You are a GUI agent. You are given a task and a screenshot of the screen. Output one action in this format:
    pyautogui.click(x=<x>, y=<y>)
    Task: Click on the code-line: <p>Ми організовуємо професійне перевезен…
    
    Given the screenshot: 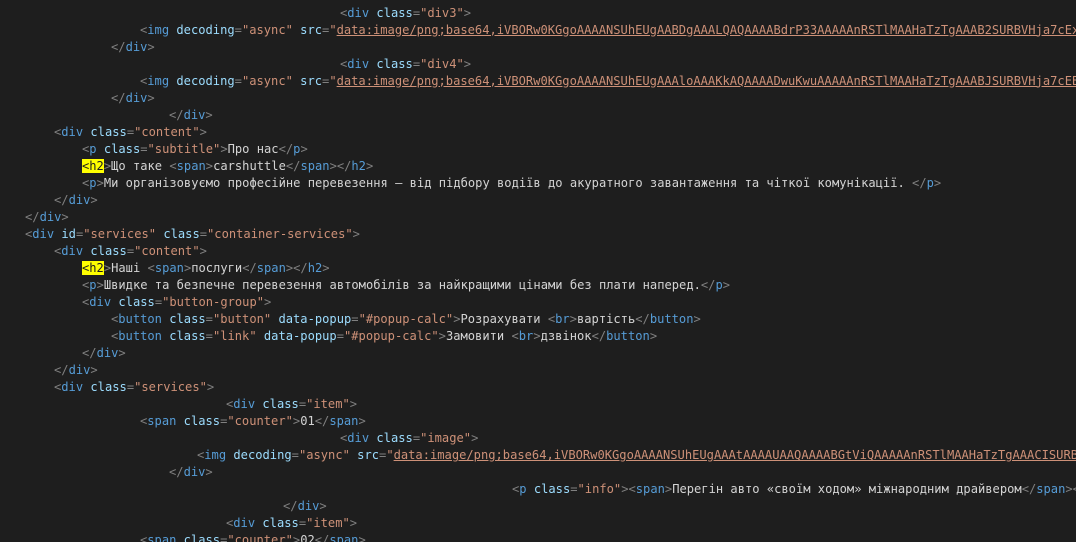 What is the action you would take?
    pyautogui.click(x=511, y=183)
    